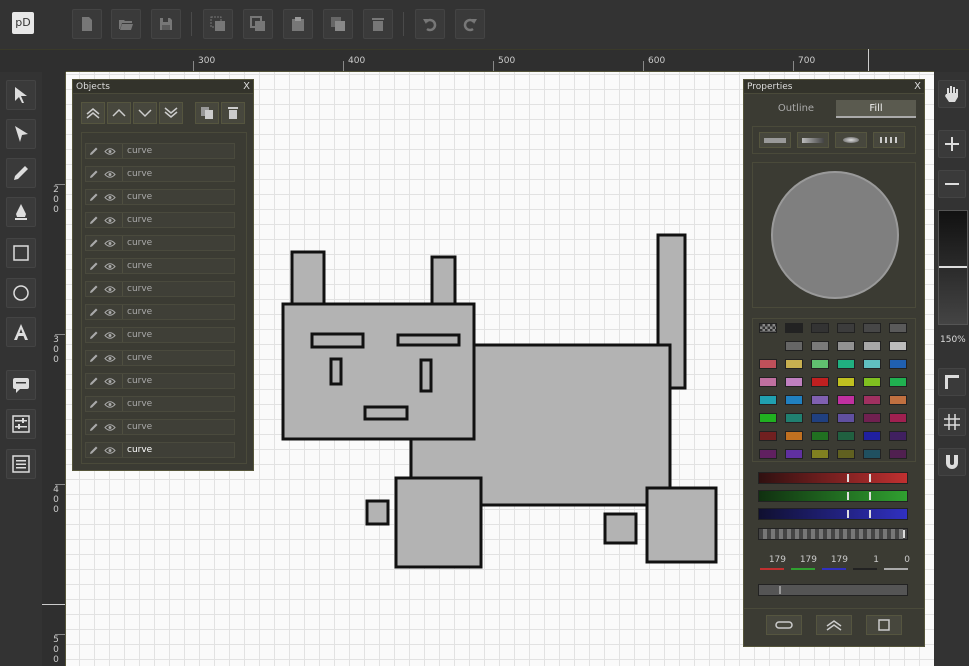  Describe the element at coordinates (952, 144) in the screenshot. I see `zoom-in-button` at that location.